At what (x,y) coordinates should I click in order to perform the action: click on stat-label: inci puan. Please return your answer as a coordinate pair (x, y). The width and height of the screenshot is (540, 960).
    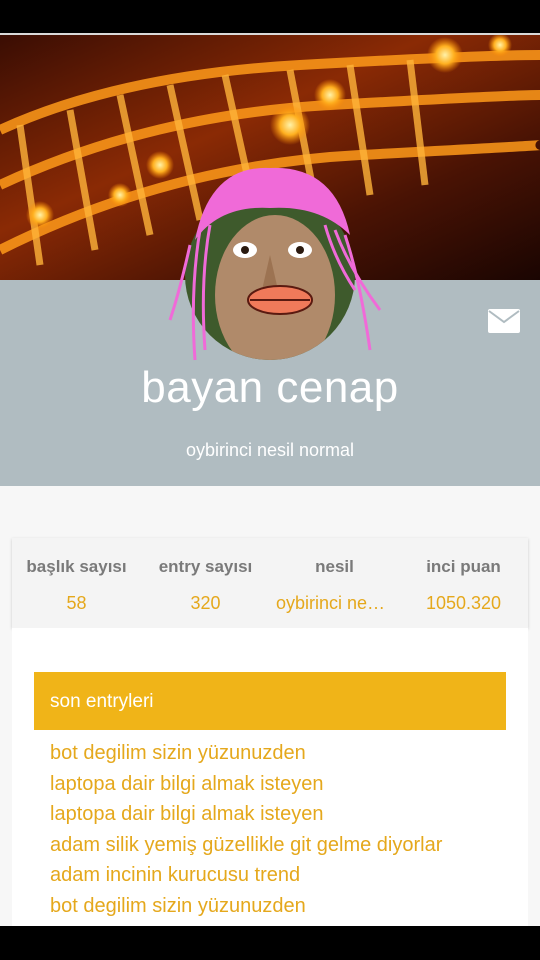
    Looking at the image, I should click on (463, 566).